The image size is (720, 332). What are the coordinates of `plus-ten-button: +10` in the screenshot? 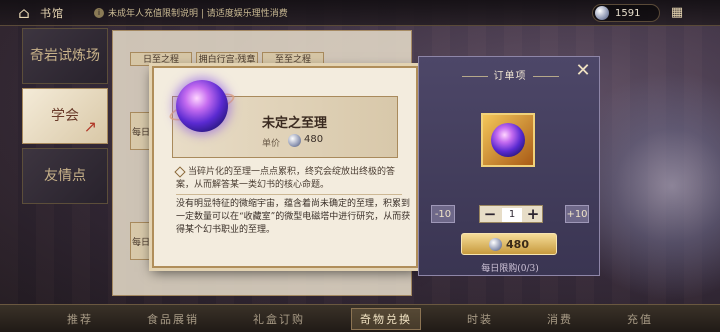 It's located at (577, 214).